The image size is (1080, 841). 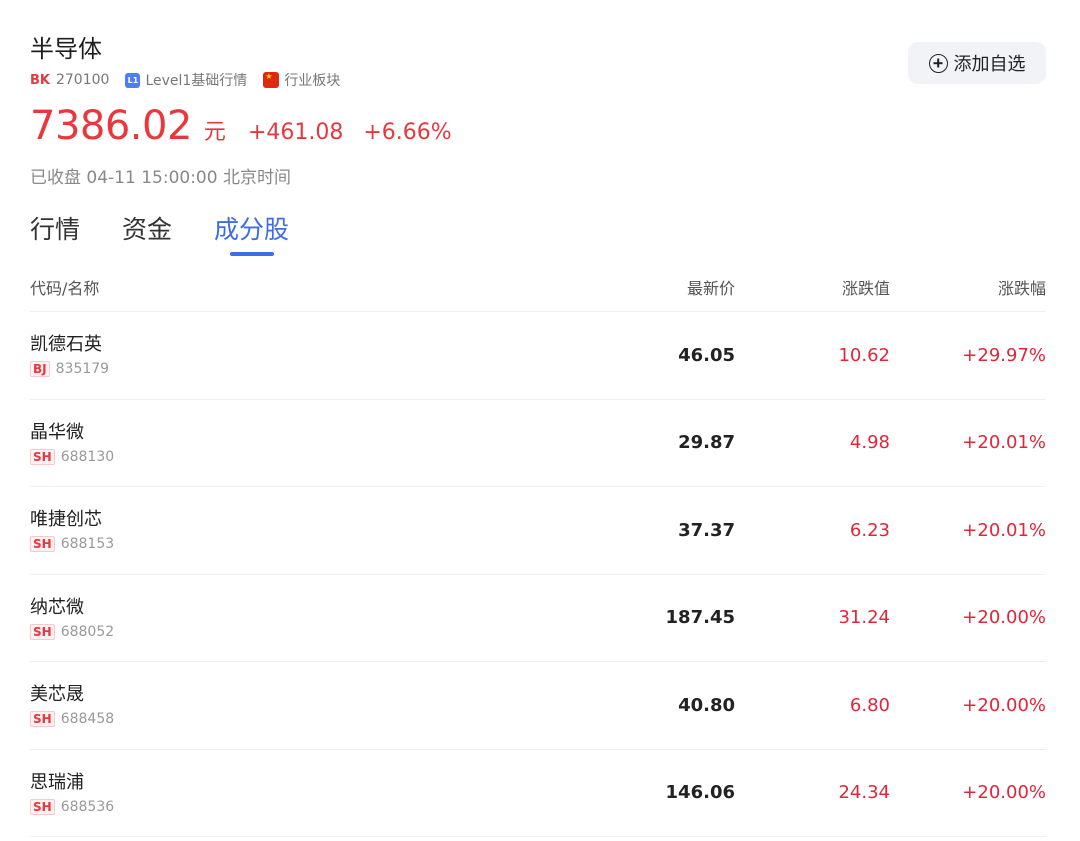 I want to click on stock-sub: SH 688052, so click(x=290, y=631).